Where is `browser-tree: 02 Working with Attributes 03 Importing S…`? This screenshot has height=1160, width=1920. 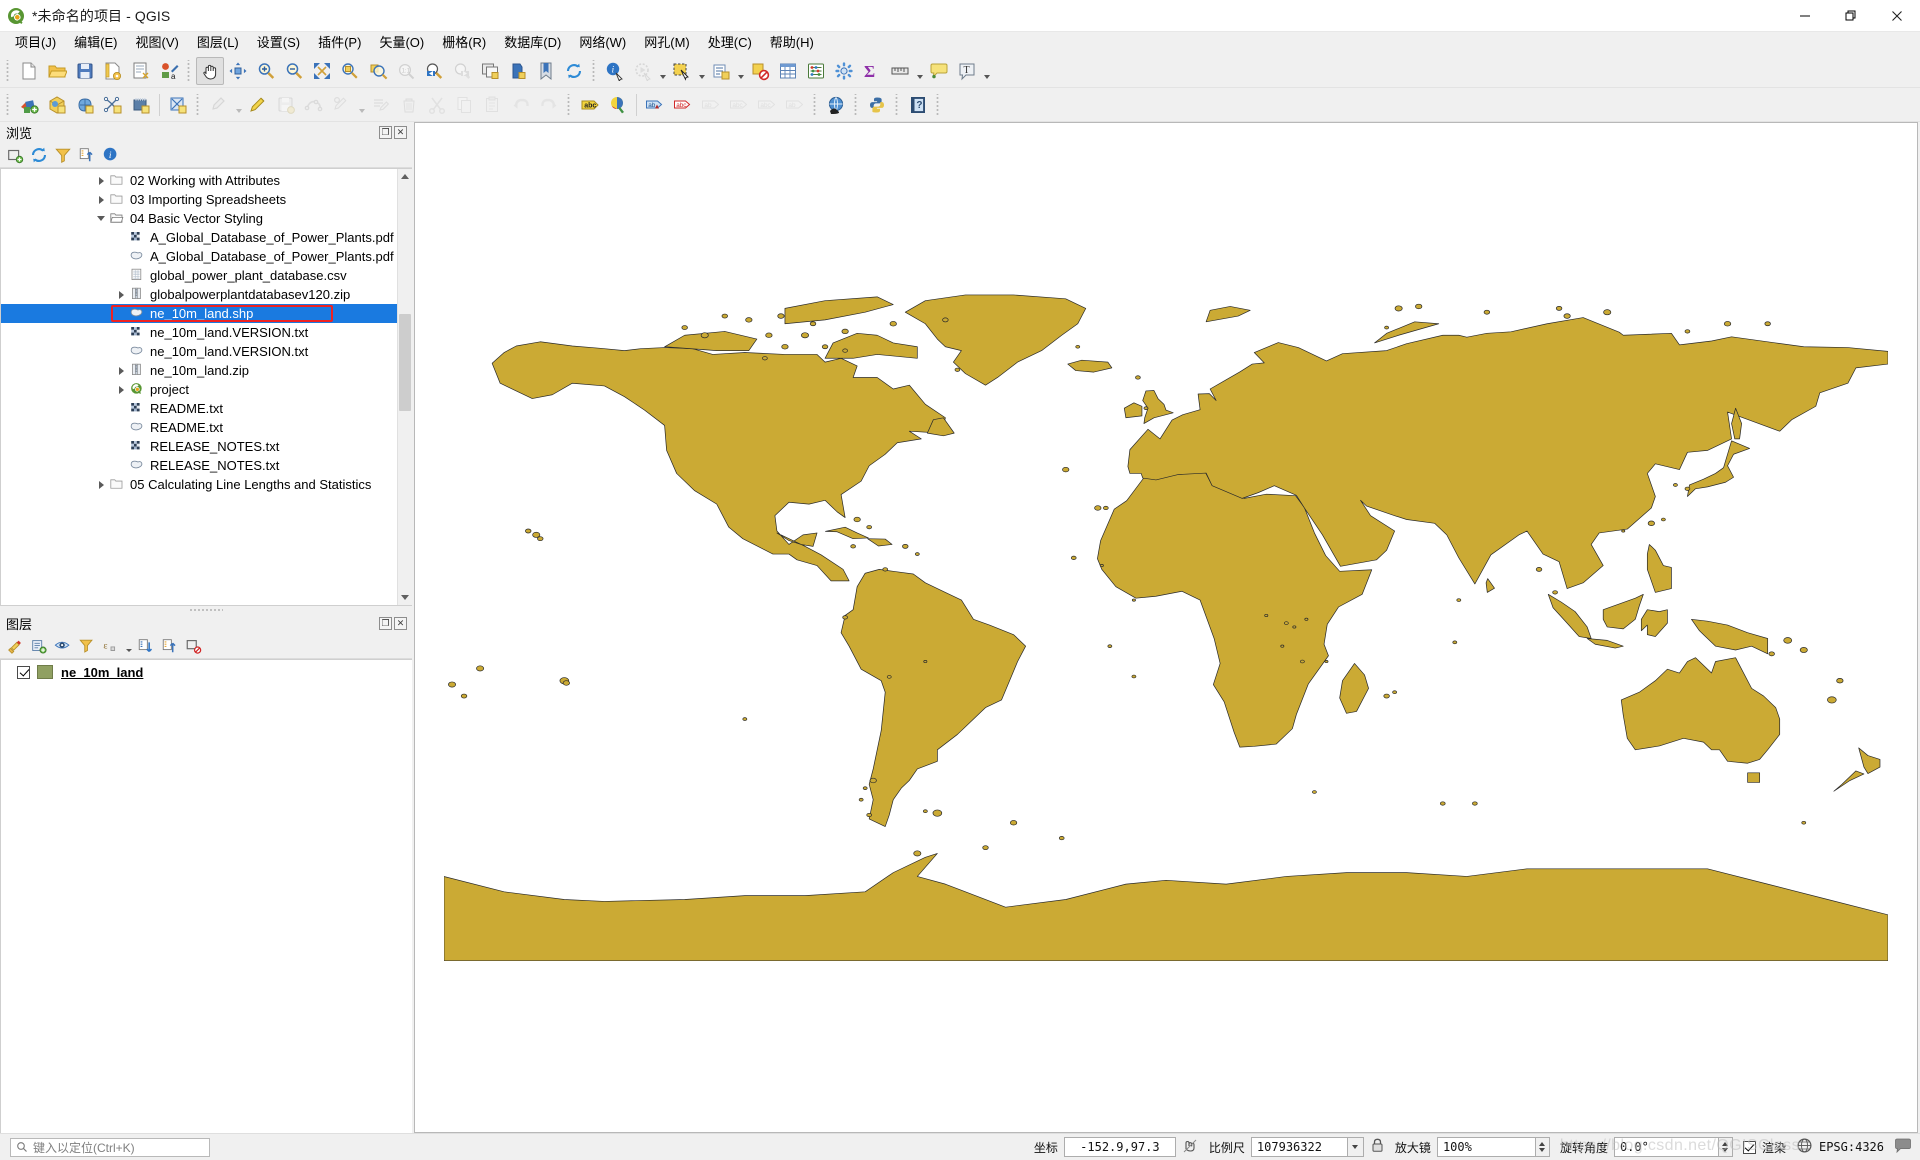 browser-tree: 02 Working with Attributes 03 Importing S… is located at coordinates (199, 387).